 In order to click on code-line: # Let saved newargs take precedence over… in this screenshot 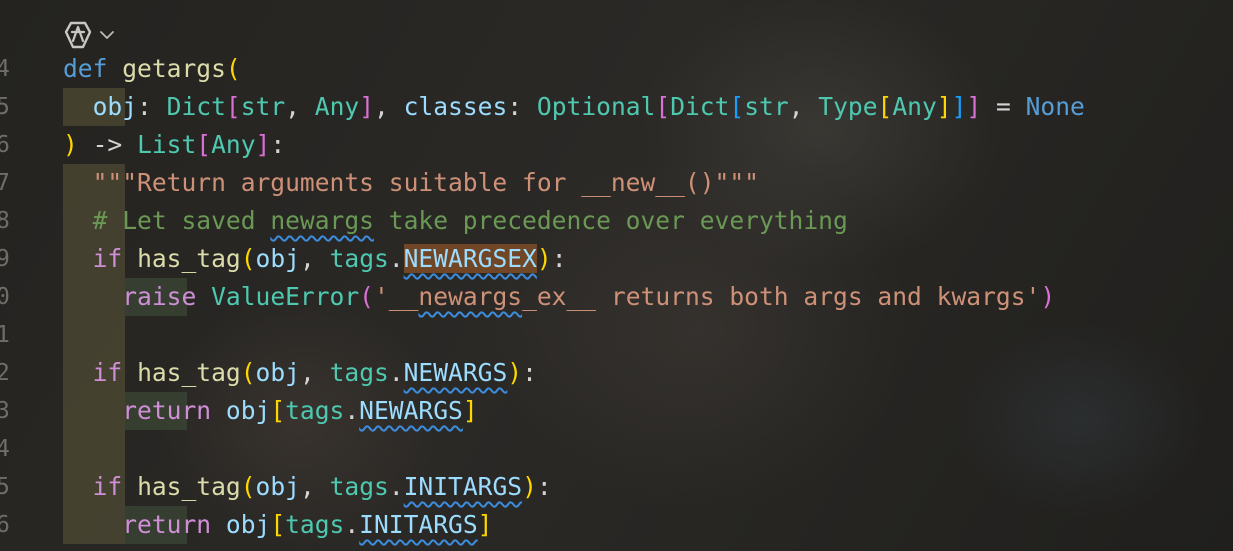, I will do `click(455, 221)`.